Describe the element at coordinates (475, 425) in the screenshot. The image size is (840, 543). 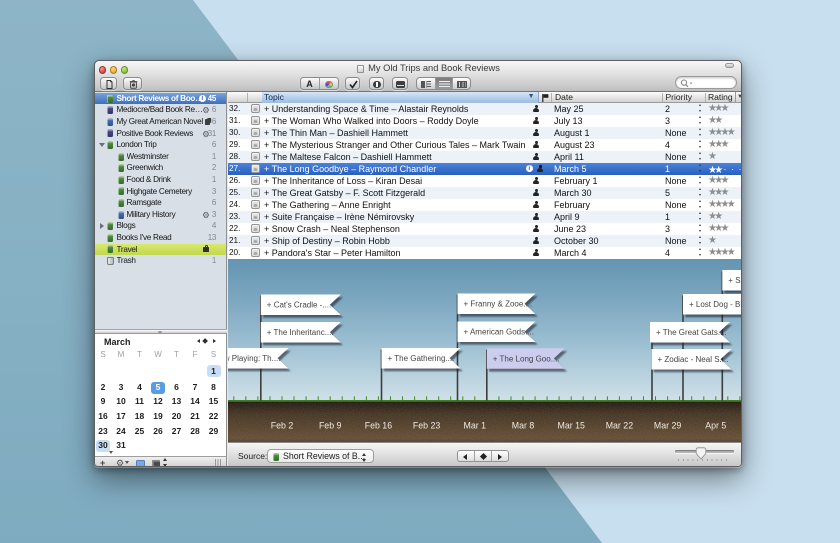
I see `svg-text: Mar 1` at that location.